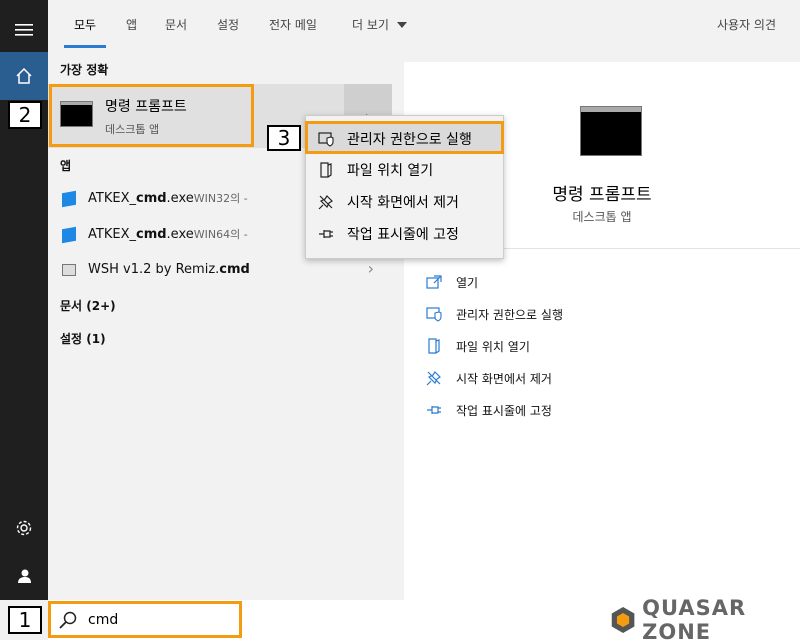 This screenshot has width=800, height=640. Describe the element at coordinates (370, 25) in the screenshot. I see `tab-more-label: 더 보기` at that location.